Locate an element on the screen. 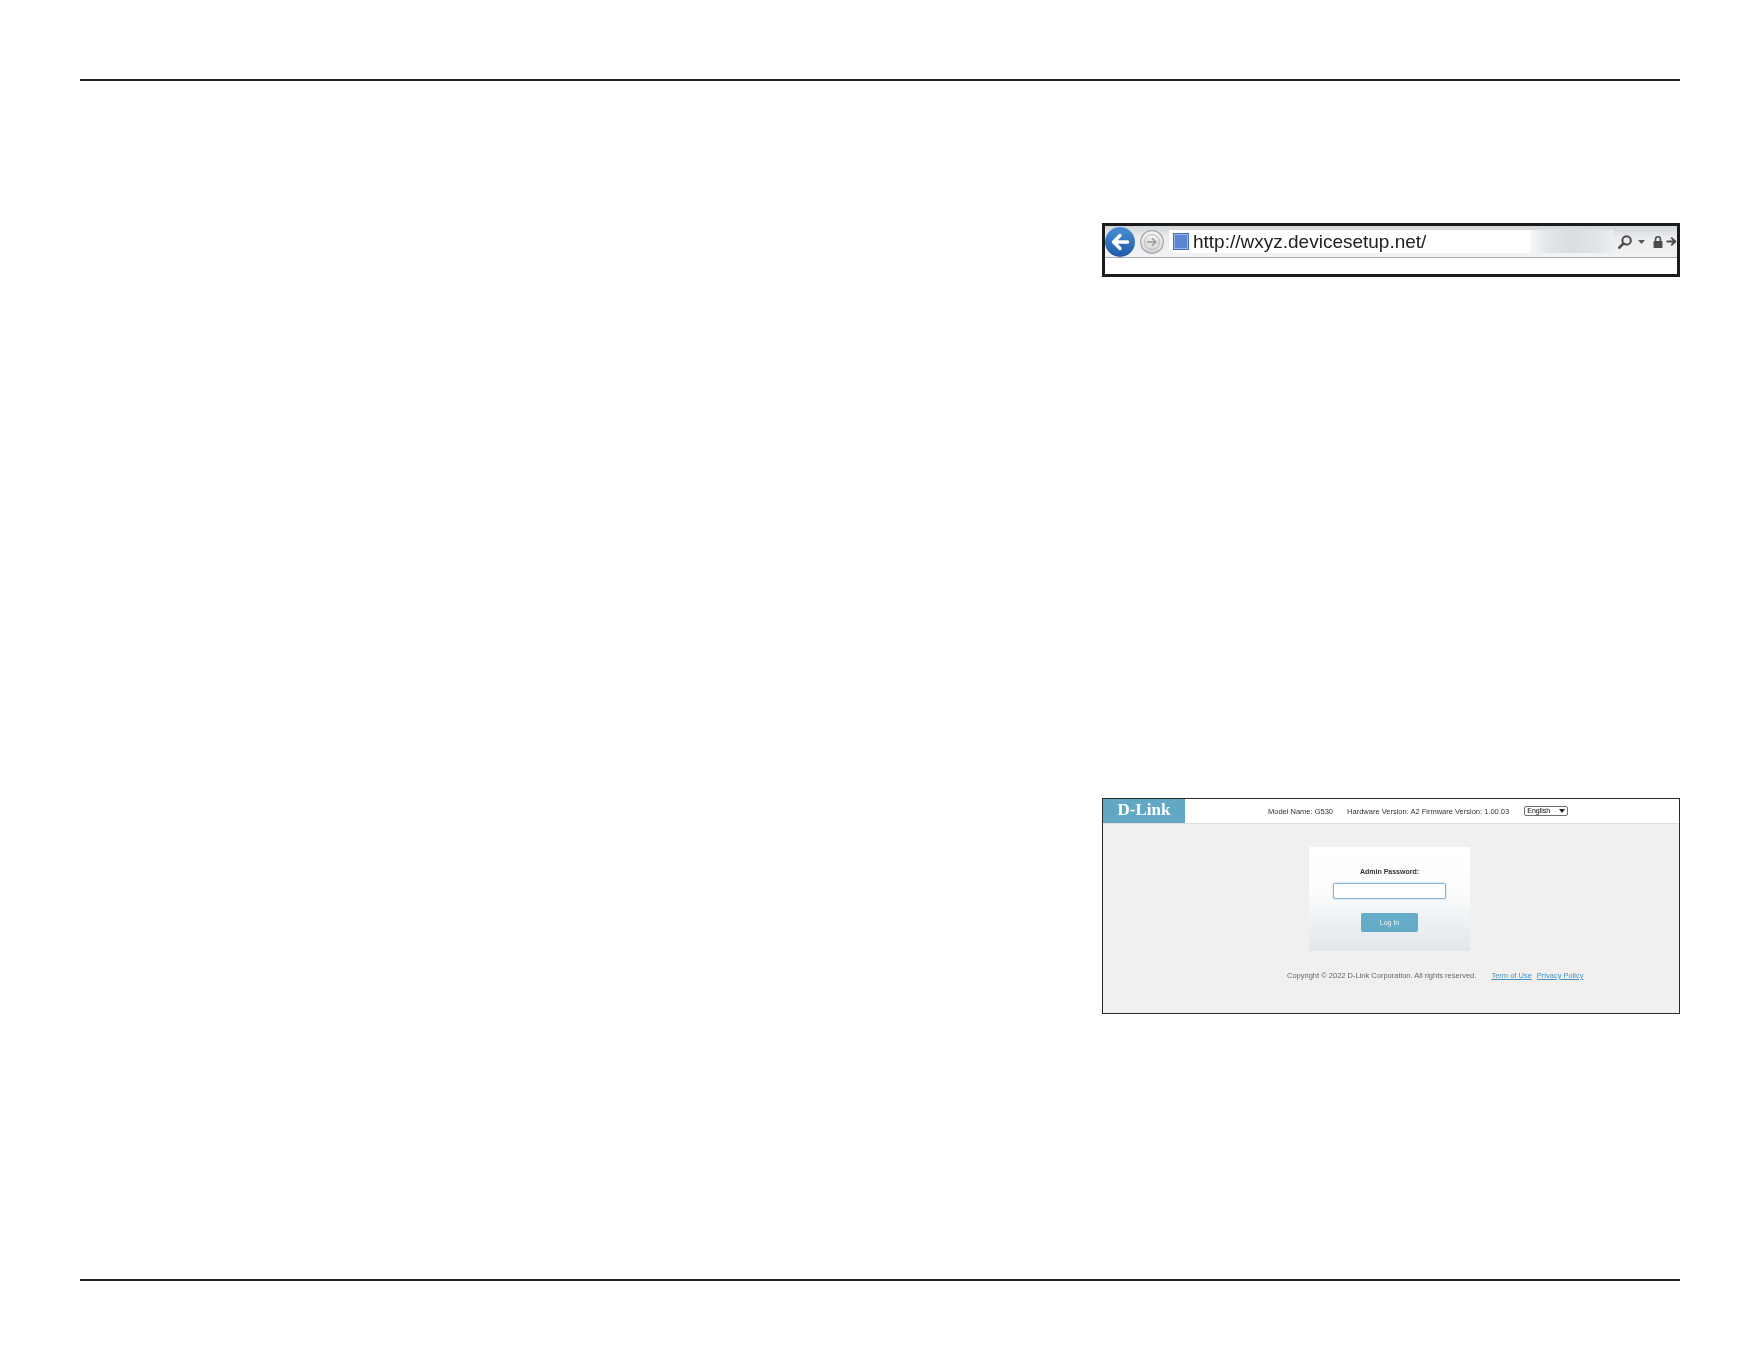  back-icon is located at coordinates (1120, 241).